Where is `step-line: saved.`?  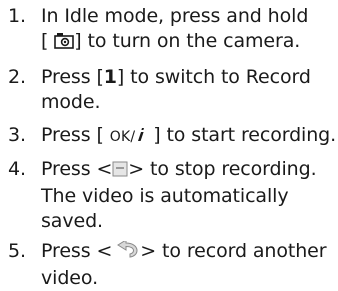
step-line: saved. is located at coordinates (72, 221).